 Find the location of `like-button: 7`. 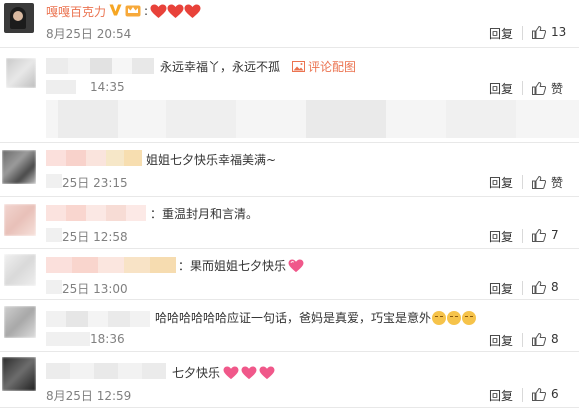

like-button: 7 is located at coordinates (545, 235).